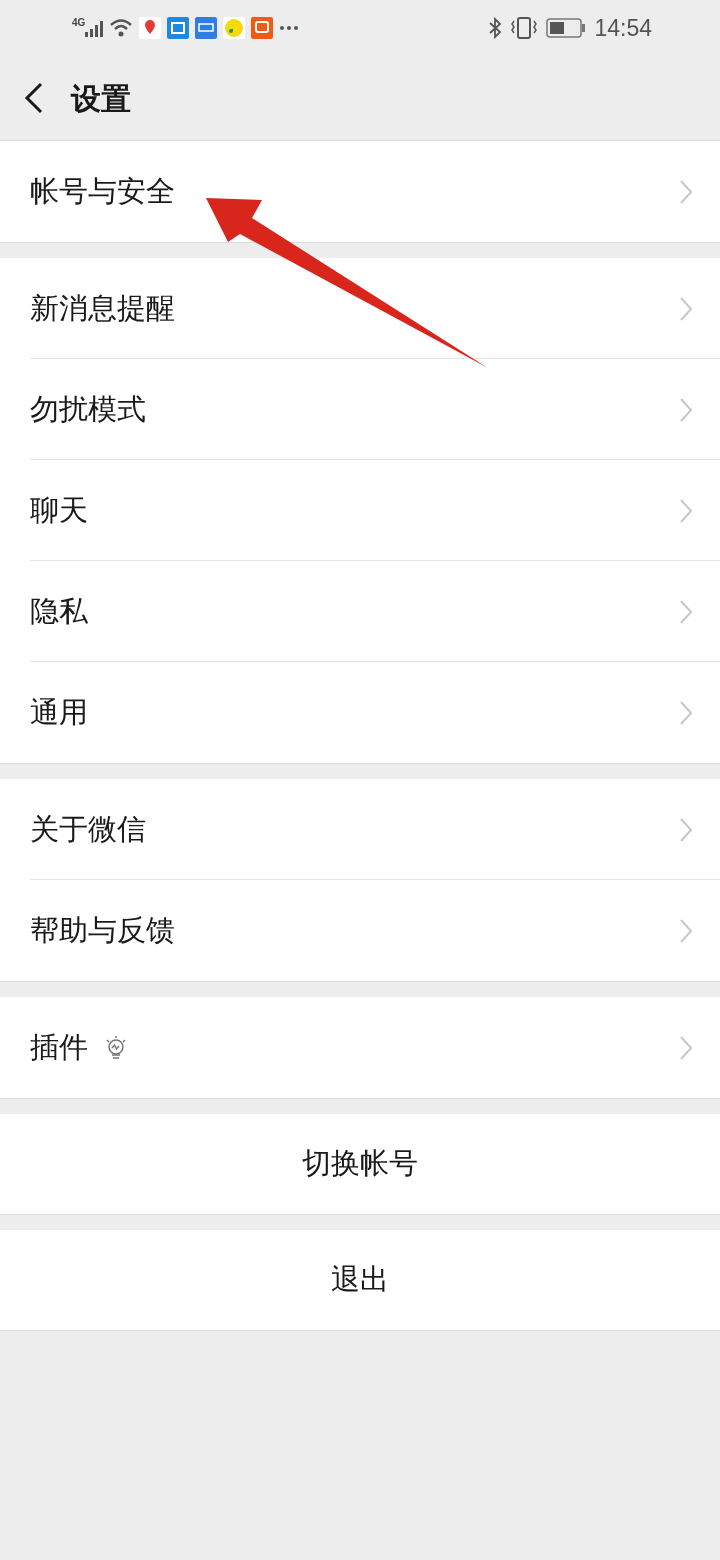 The height and width of the screenshot is (1560, 720). Describe the element at coordinates (59, 510) in the screenshot. I see `item-label: 聊天` at that location.